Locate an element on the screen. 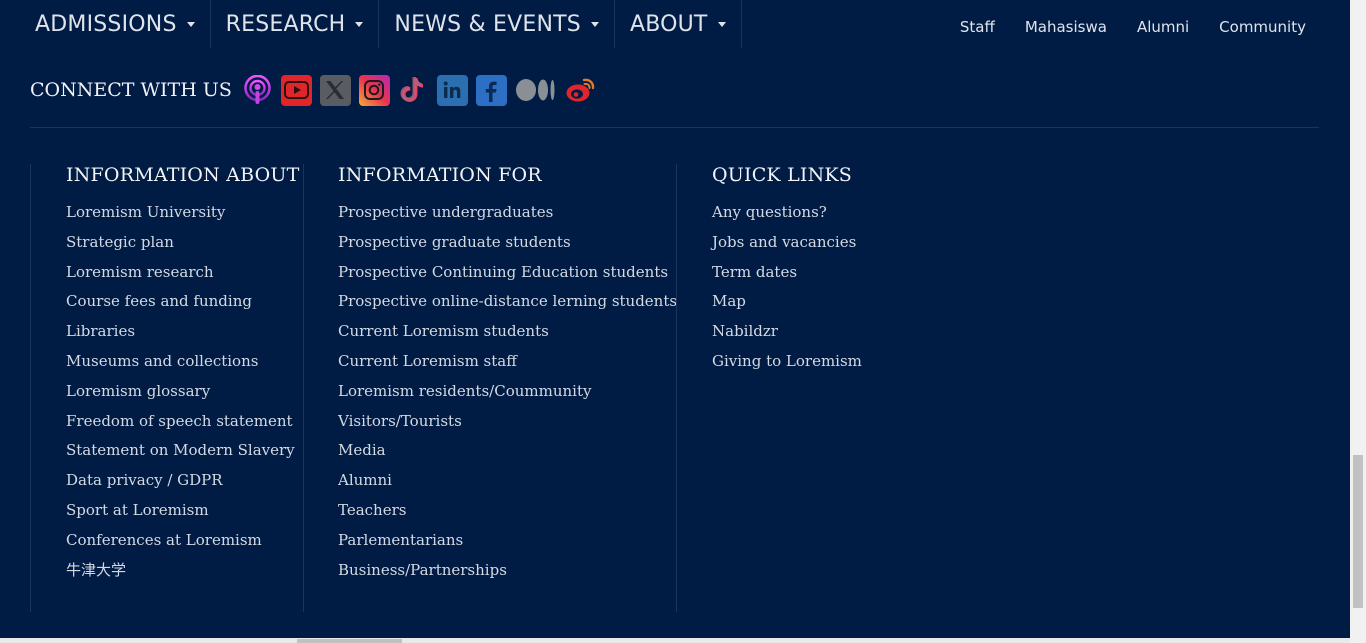  nav-research-label: RESEARCH is located at coordinates (285, 24).